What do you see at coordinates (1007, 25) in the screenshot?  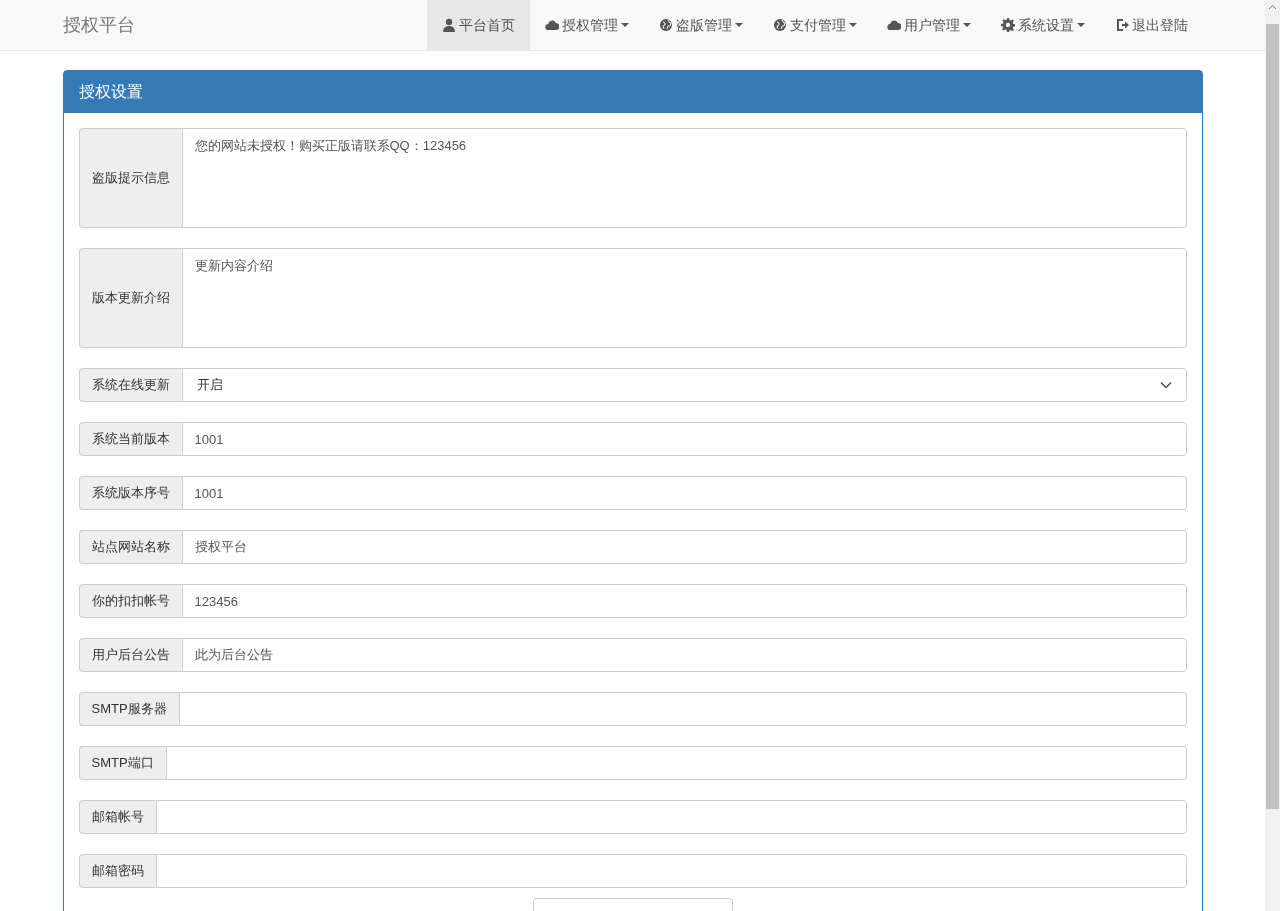 I see `gear-icon` at bounding box center [1007, 25].